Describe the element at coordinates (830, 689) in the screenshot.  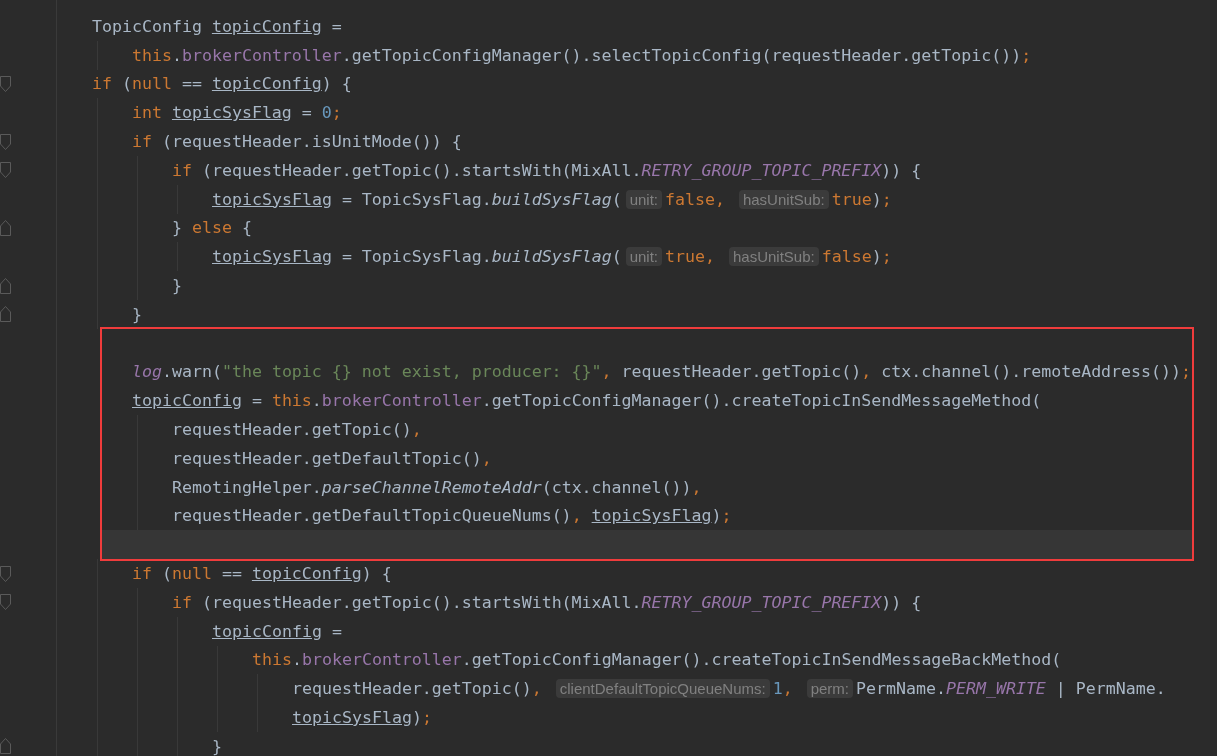
I see `parameter-hint: perm:` at that location.